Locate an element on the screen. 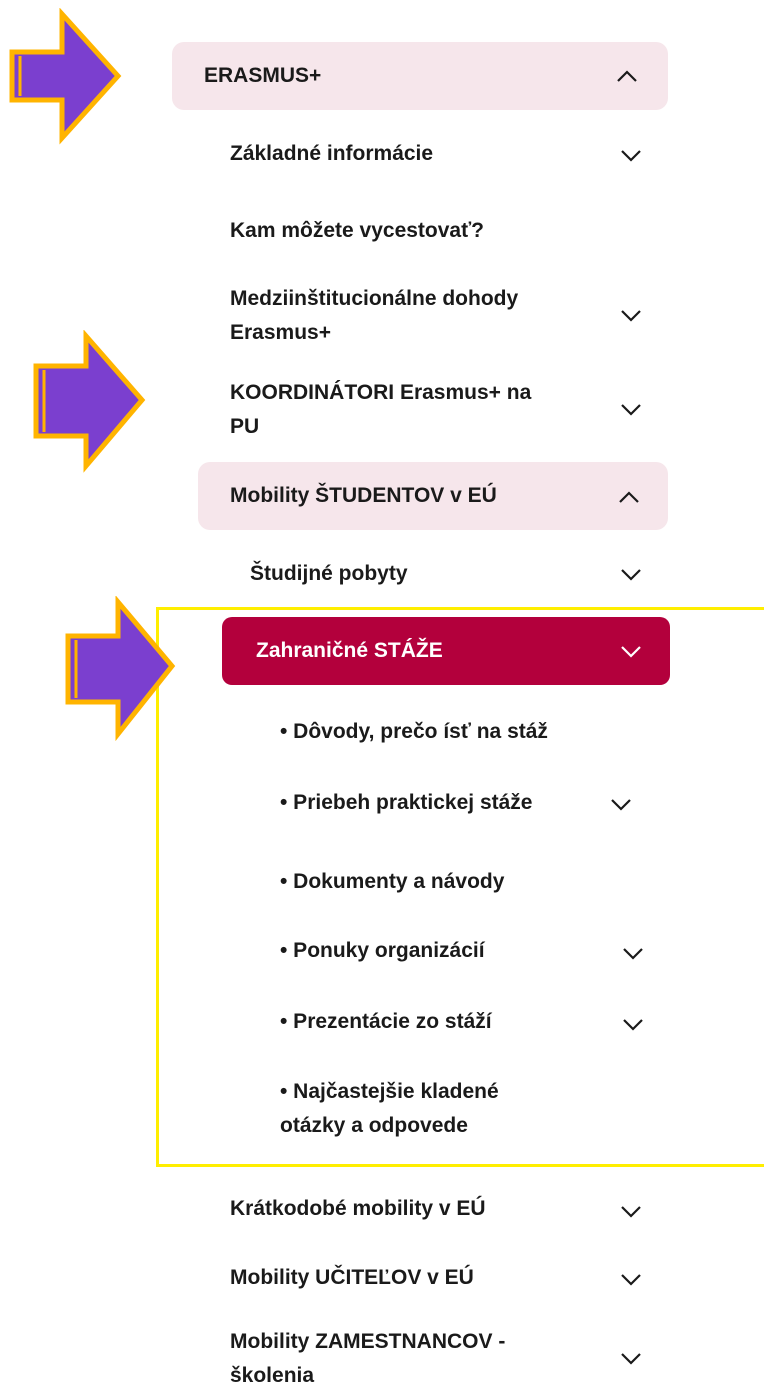 This screenshot has width=764, height=1397. menu-item-label: Krátkodobé mobility v EÚ is located at coordinates (358, 1208).